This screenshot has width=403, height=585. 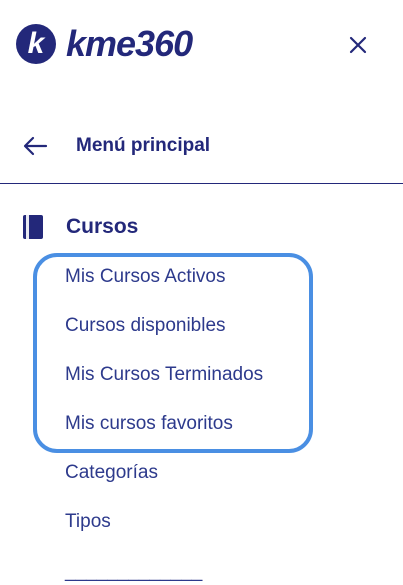 I want to click on divider, so click(x=201, y=183).